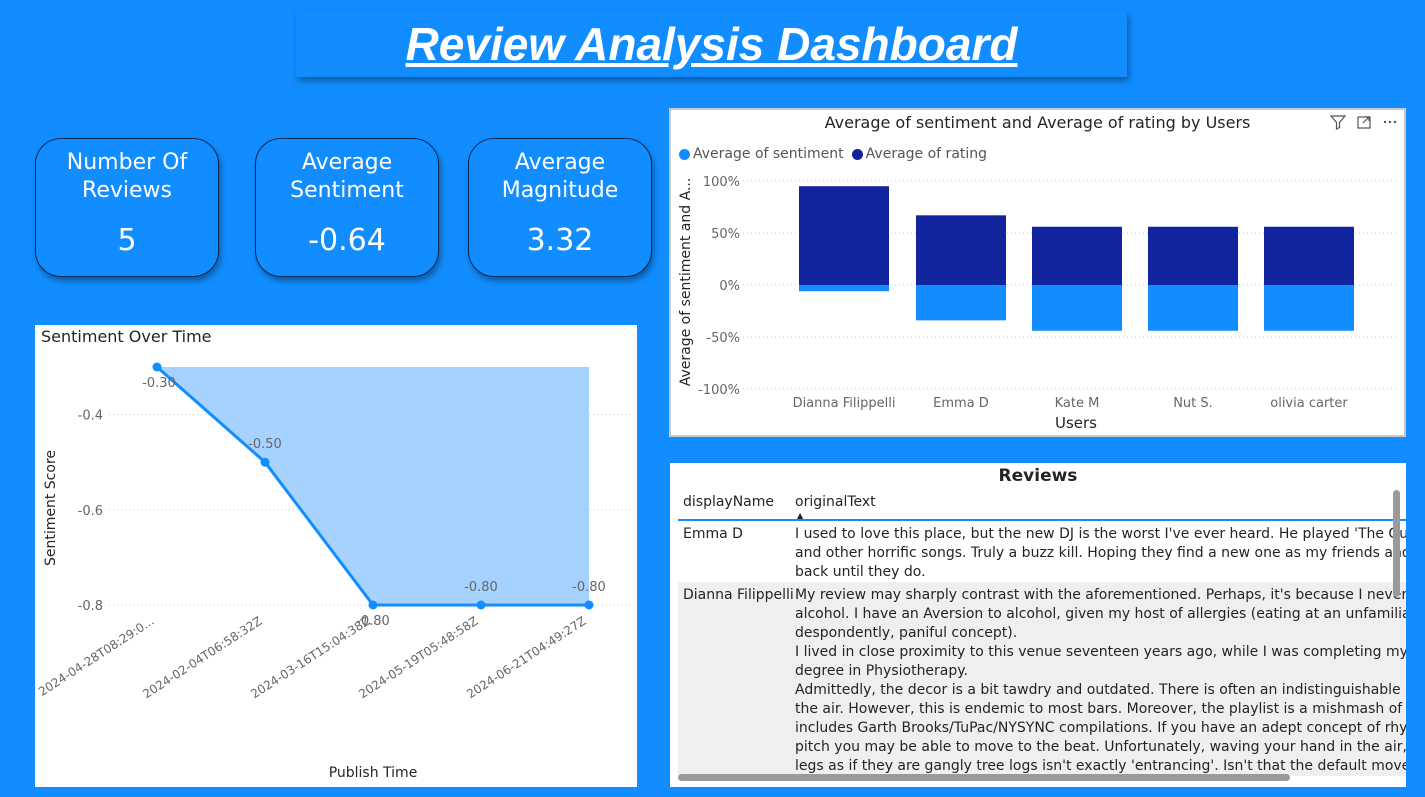  What do you see at coordinates (347, 176) in the screenshot?
I see `kpi-label: Average Sentiment` at bounding box center [347, 176].